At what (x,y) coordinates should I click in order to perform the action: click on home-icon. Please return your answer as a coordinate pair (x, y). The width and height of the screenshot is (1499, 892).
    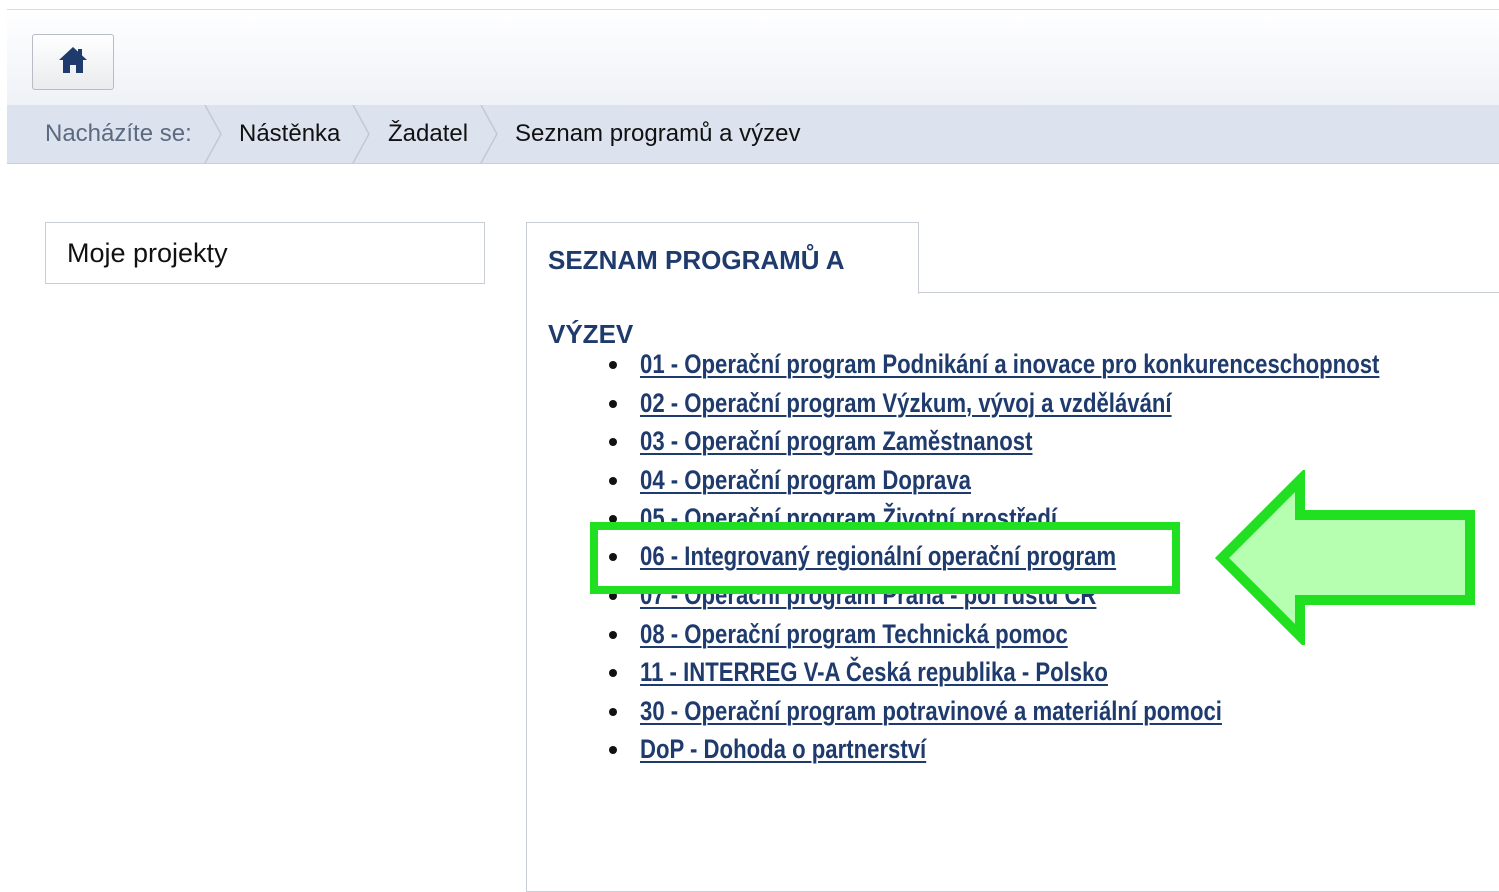
    Looking at the image, I should click on (73, 62).